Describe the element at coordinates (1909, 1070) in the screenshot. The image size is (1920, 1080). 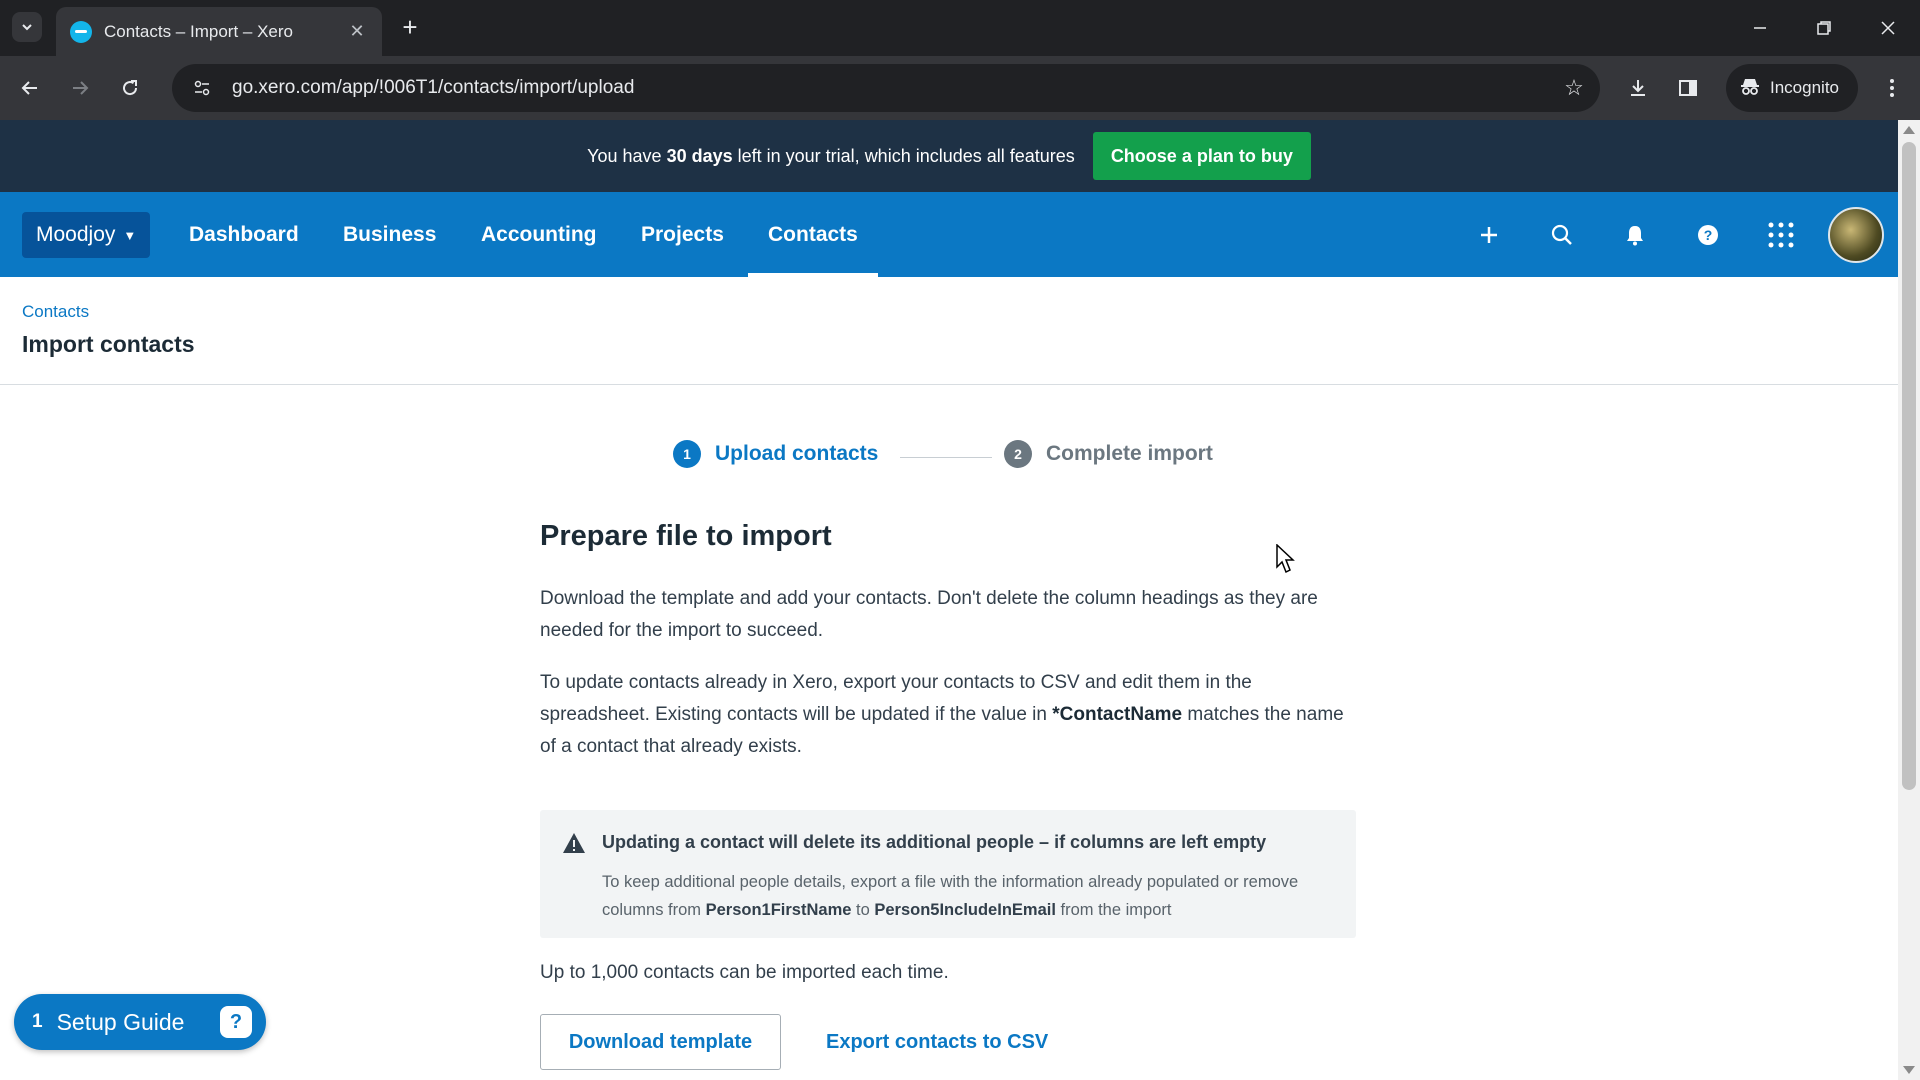
I see `scroll-down-arrow-icon` at that location.